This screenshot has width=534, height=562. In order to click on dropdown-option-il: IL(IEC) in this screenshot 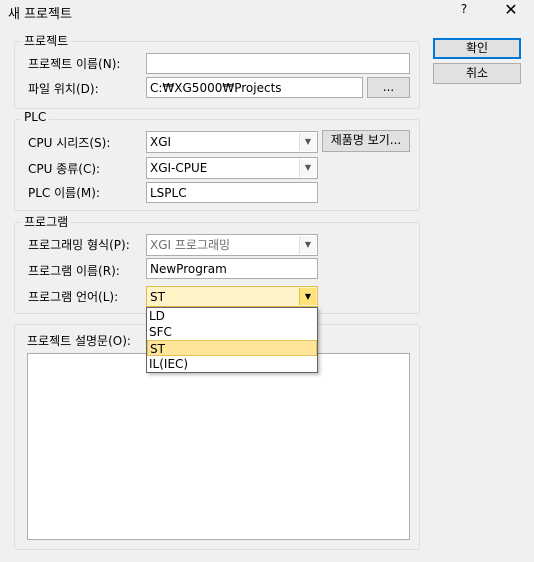, I will do `click(232, 364)`.